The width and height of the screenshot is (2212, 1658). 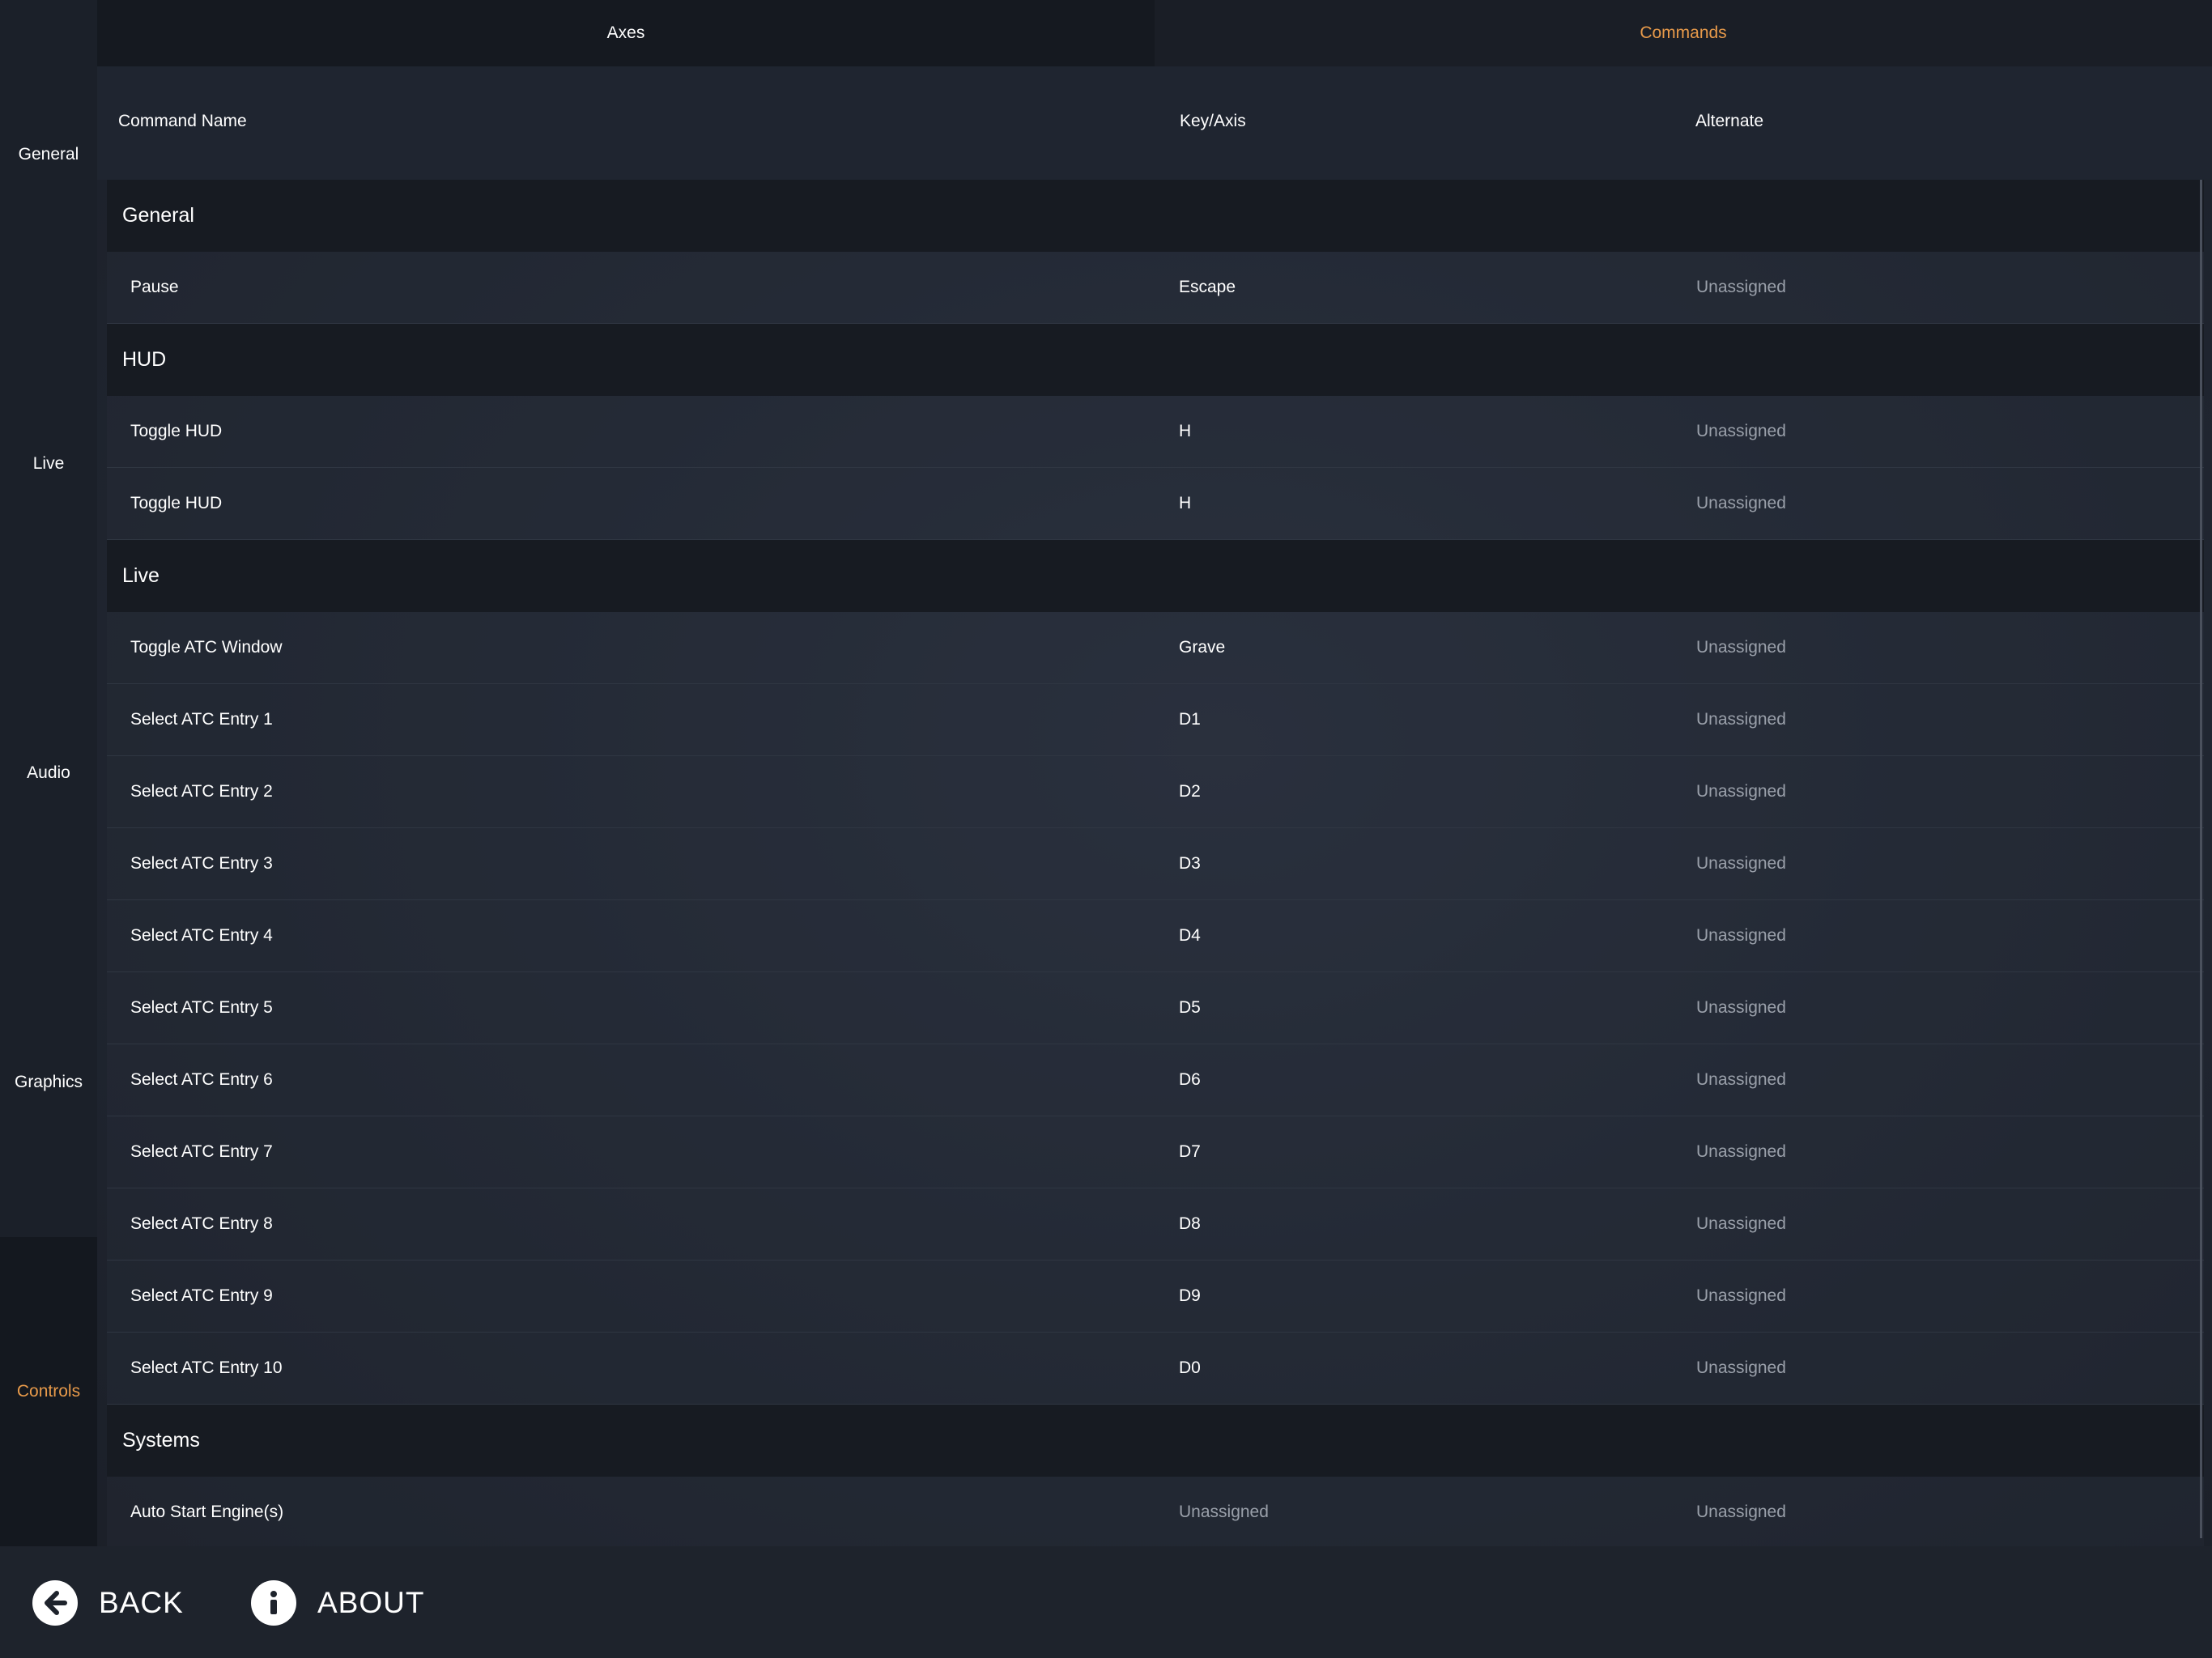 What do you see at coordinates (1190, 1296) in the screenshot?
I see `key-binding: D9` at bounding box center [1190, 1296].